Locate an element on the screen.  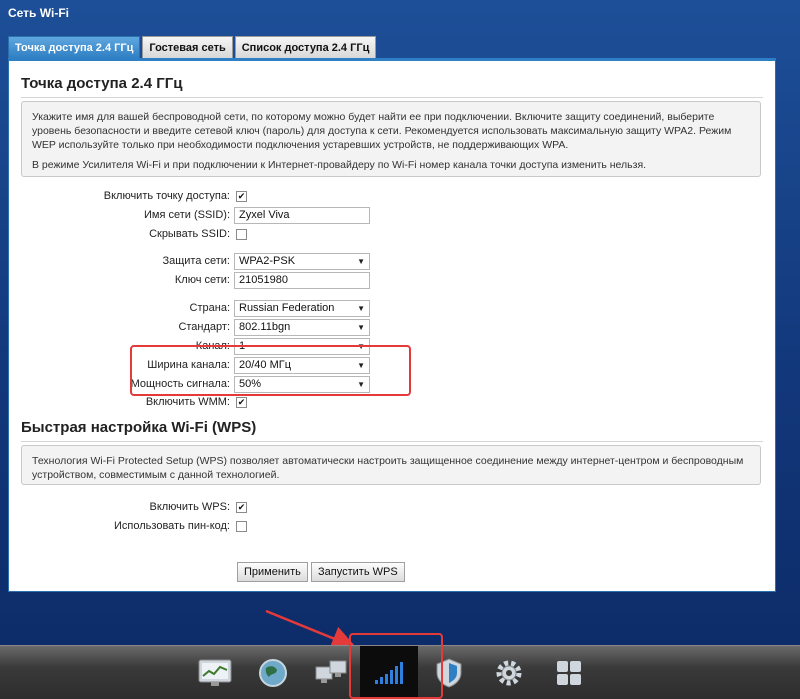
taskbar-item-internet is located at coordinates (273, 672).